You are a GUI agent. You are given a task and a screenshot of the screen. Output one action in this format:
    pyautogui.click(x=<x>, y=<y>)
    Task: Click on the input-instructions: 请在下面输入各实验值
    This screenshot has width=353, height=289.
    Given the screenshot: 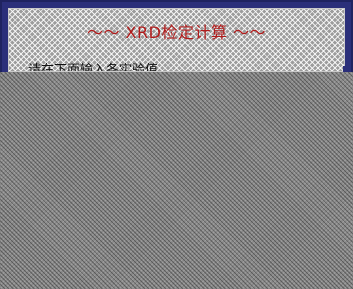 What is the action you would take?
    pyautogui.click(x=93, y=67)
    